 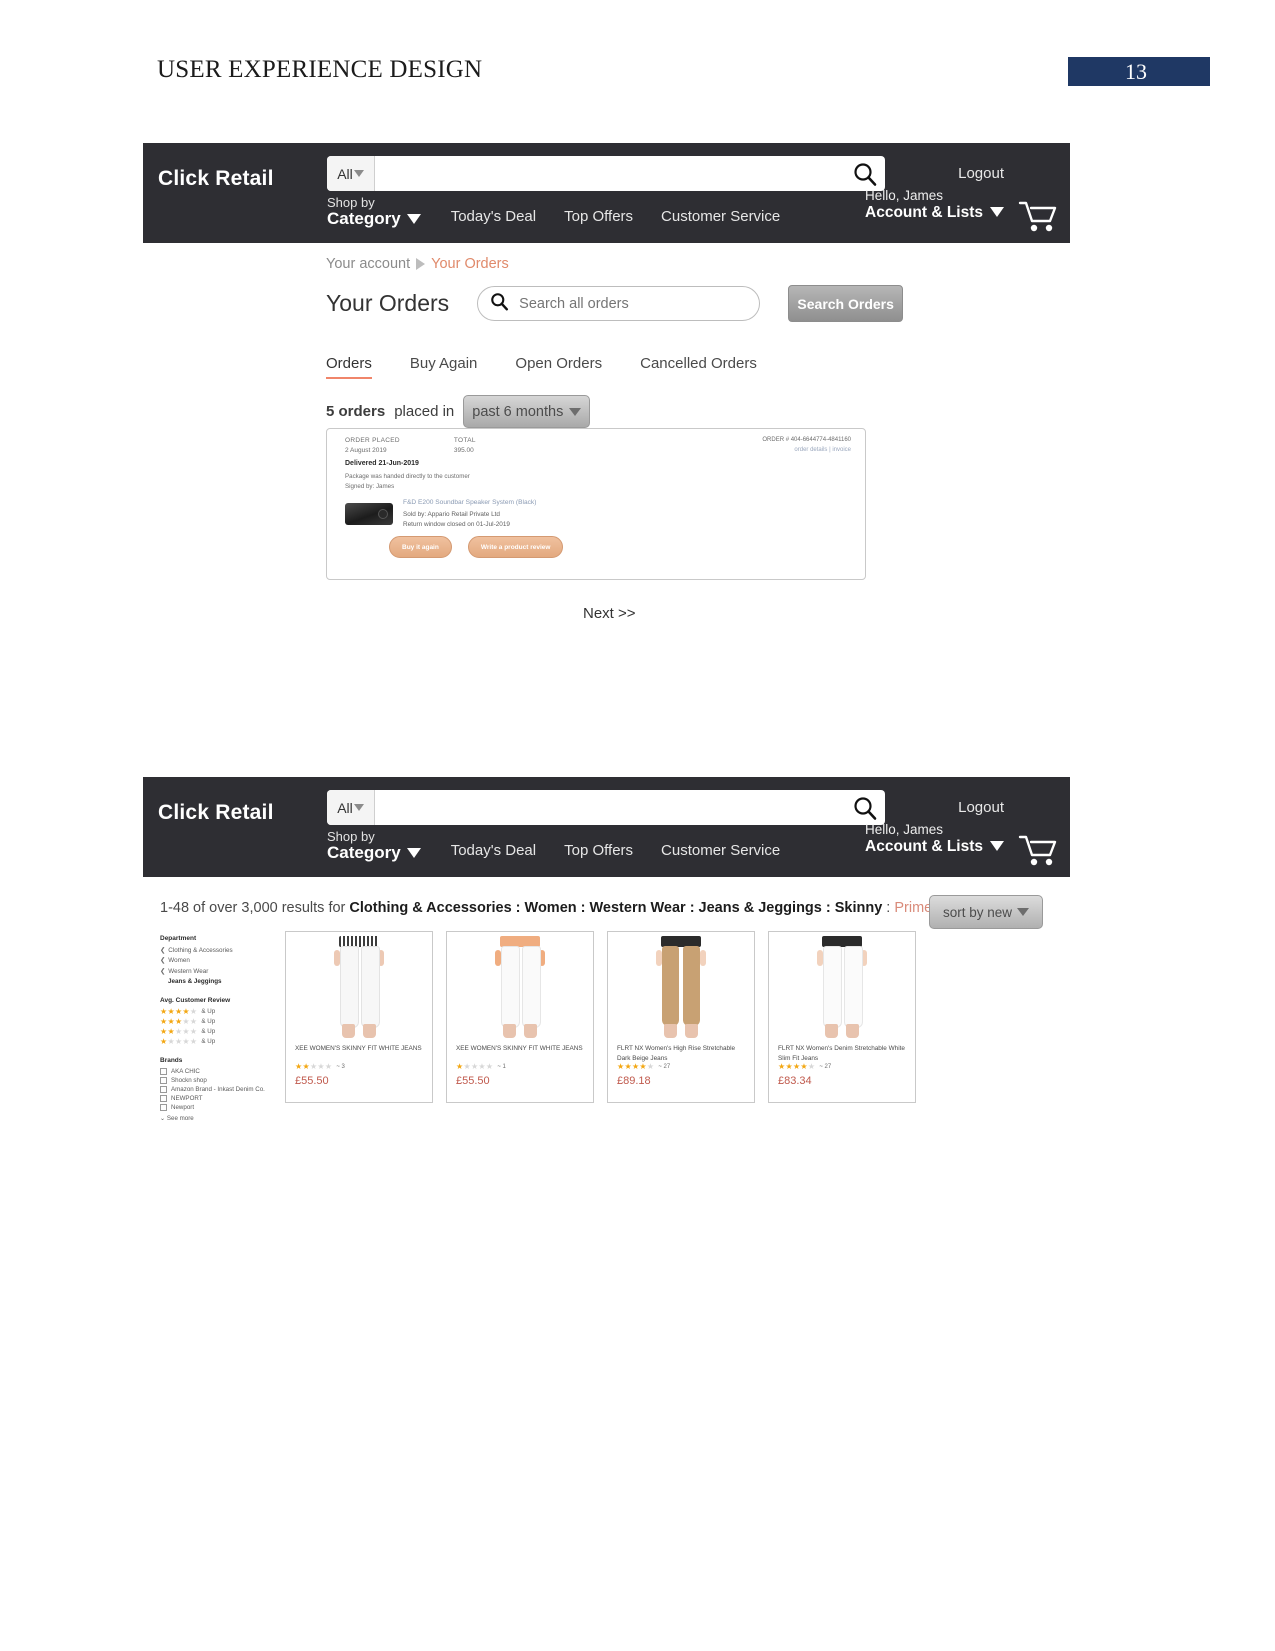 I want to click on tab-orders: Orders, so click(x=349, y=367).